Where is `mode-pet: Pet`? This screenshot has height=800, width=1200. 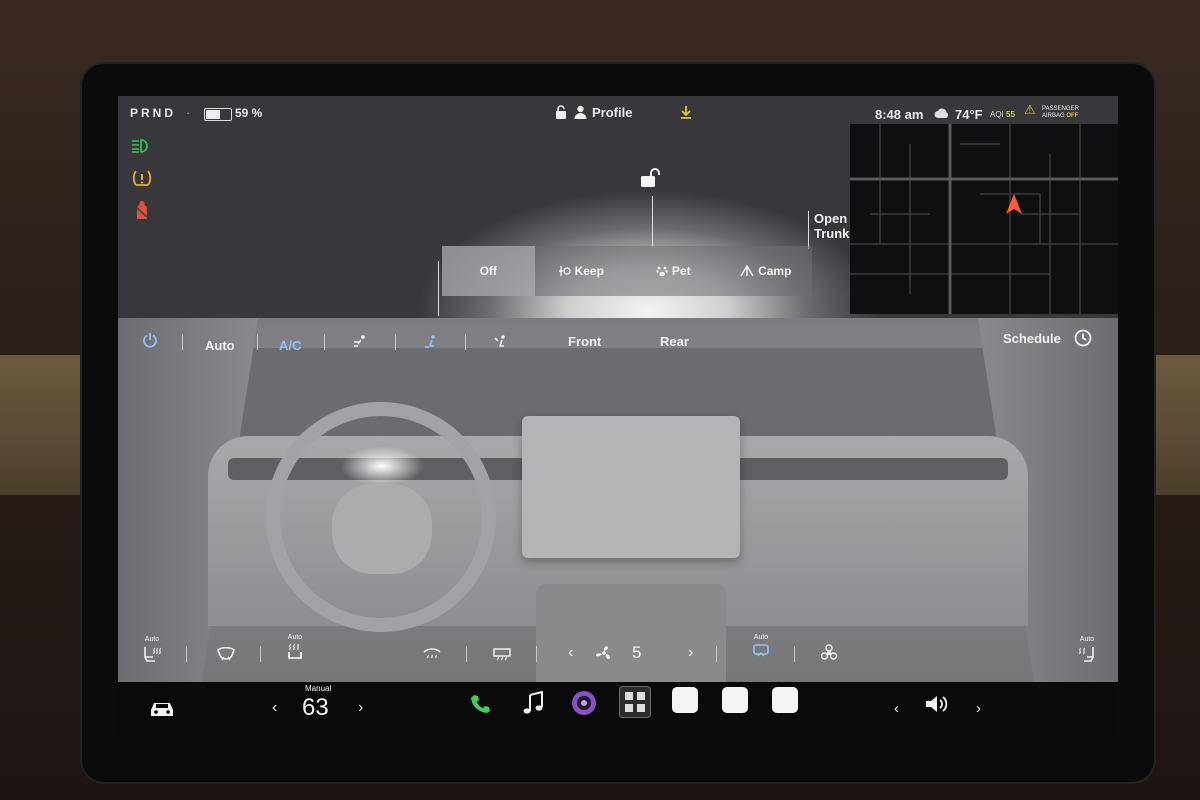
mode-pet: Pet is located at coordinates (673, 271).